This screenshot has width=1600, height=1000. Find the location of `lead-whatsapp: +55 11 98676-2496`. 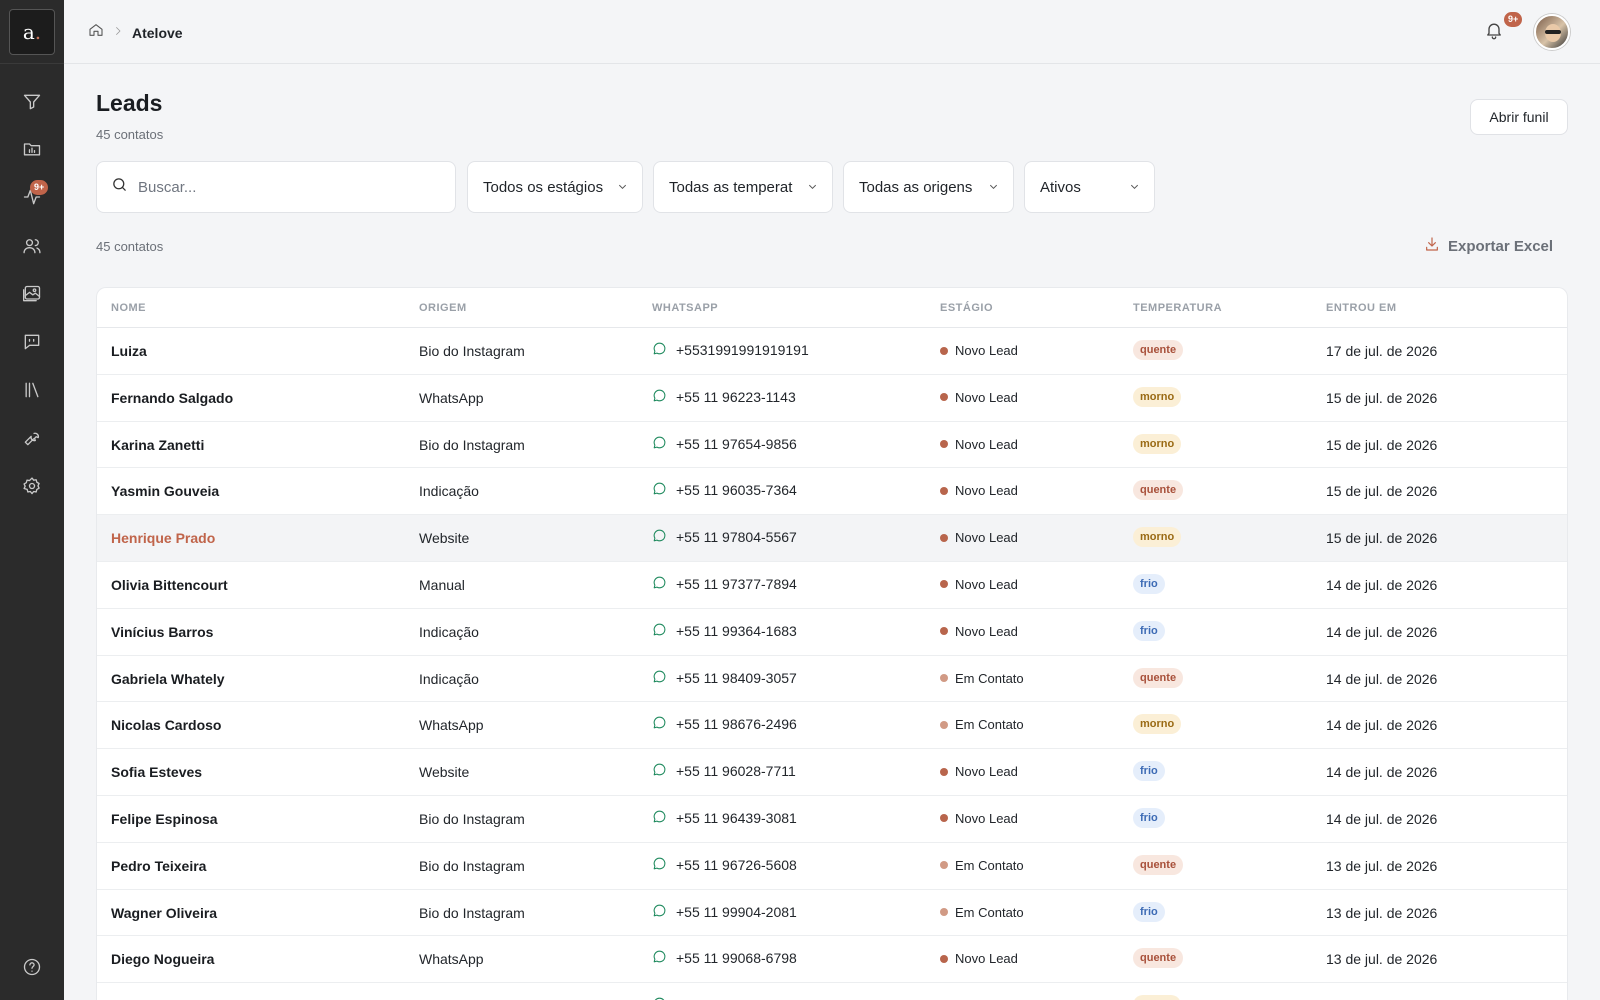

lead-whatsapp: +55 11 98676-2496 is located at coordinates (724, 724).